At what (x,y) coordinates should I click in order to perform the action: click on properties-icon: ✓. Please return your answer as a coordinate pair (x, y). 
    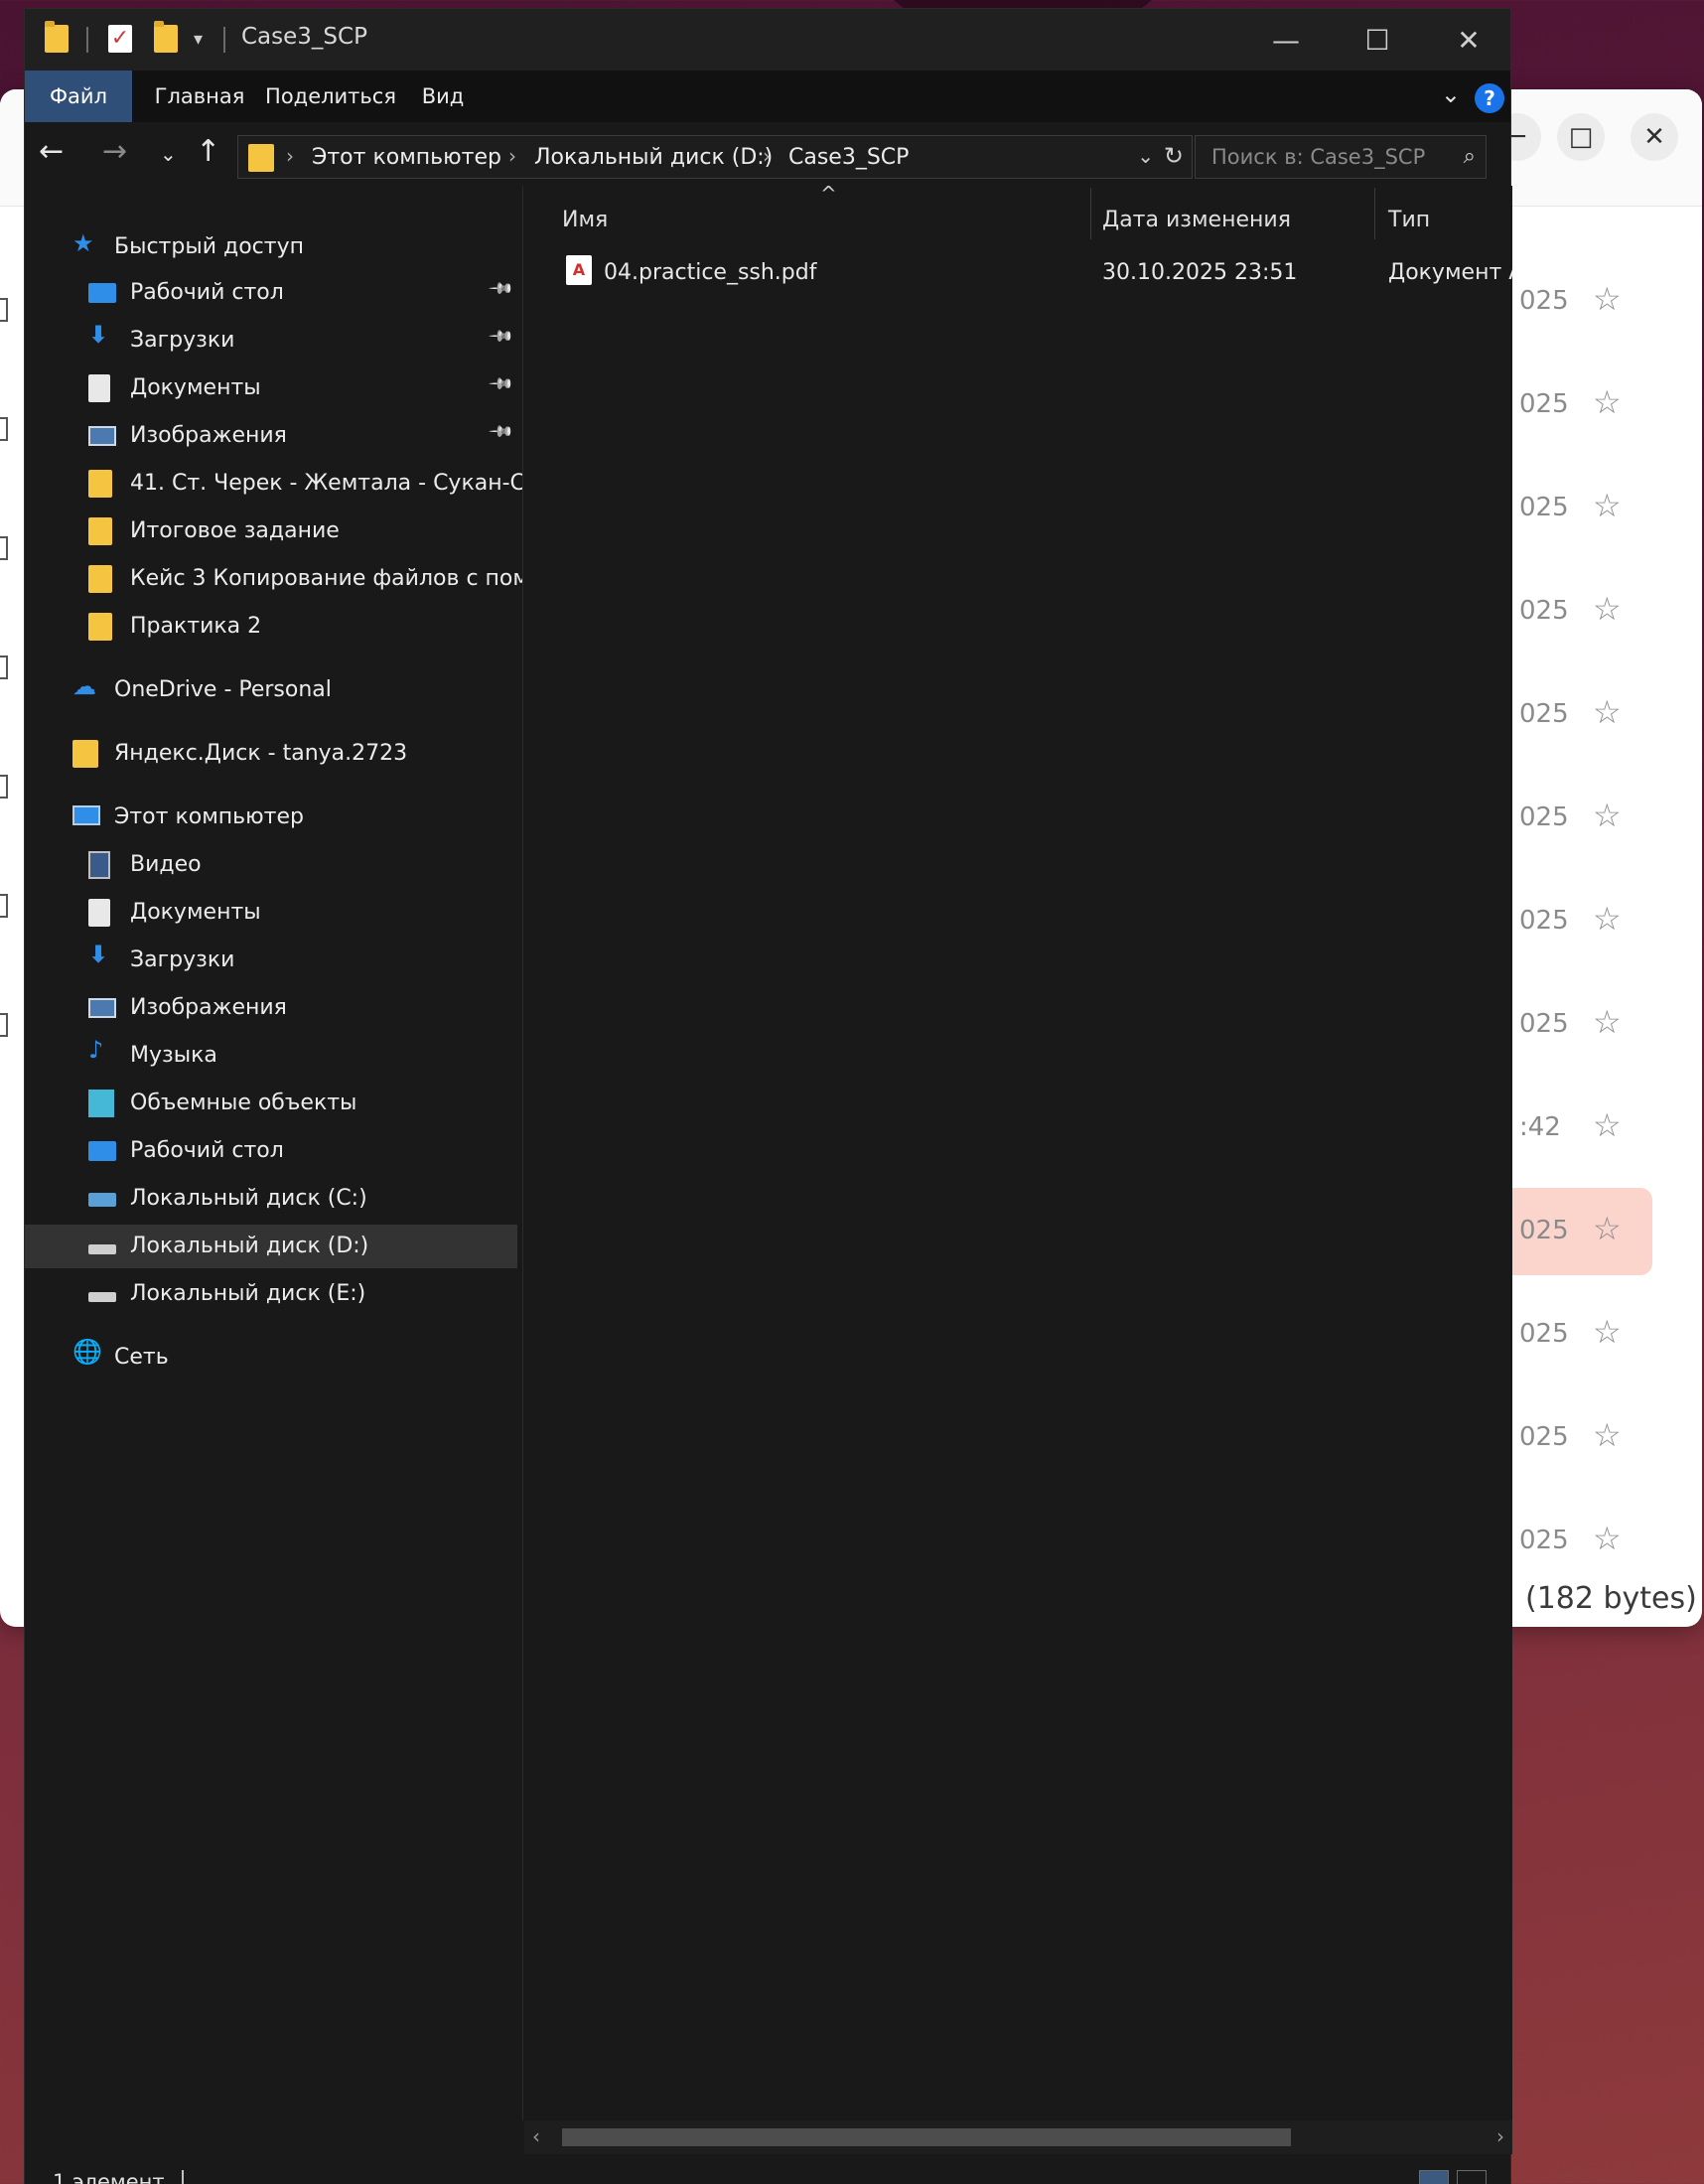
    Looking at the image, I should click on (120, 39).